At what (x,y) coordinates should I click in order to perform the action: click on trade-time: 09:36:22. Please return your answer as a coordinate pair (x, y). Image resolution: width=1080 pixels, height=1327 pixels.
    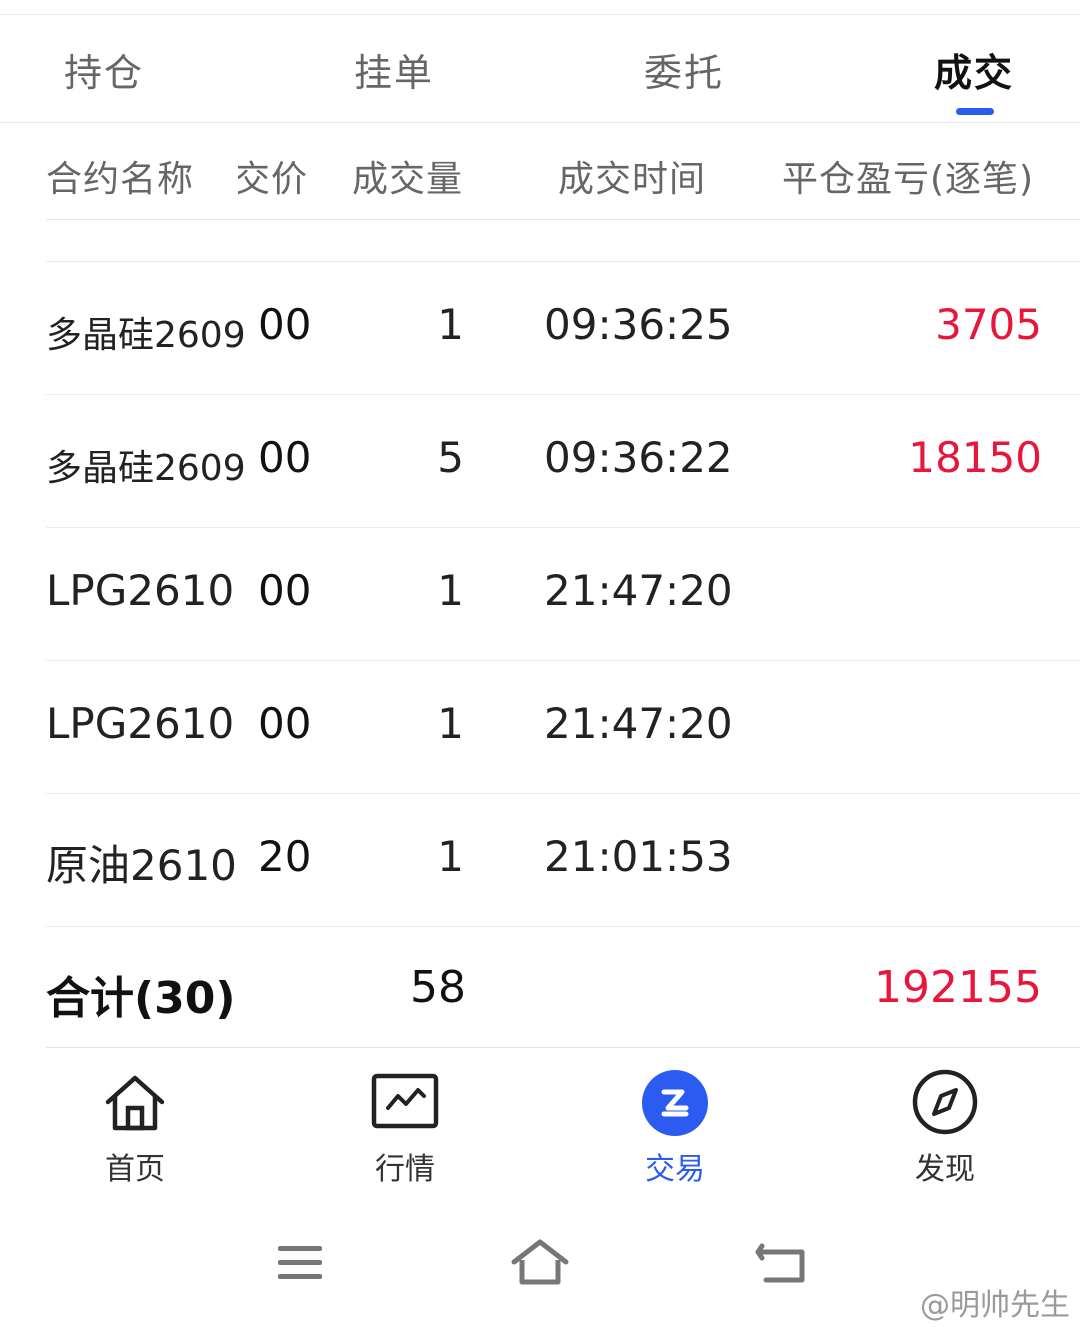
    Looking at the image, I should click on (638, 457).